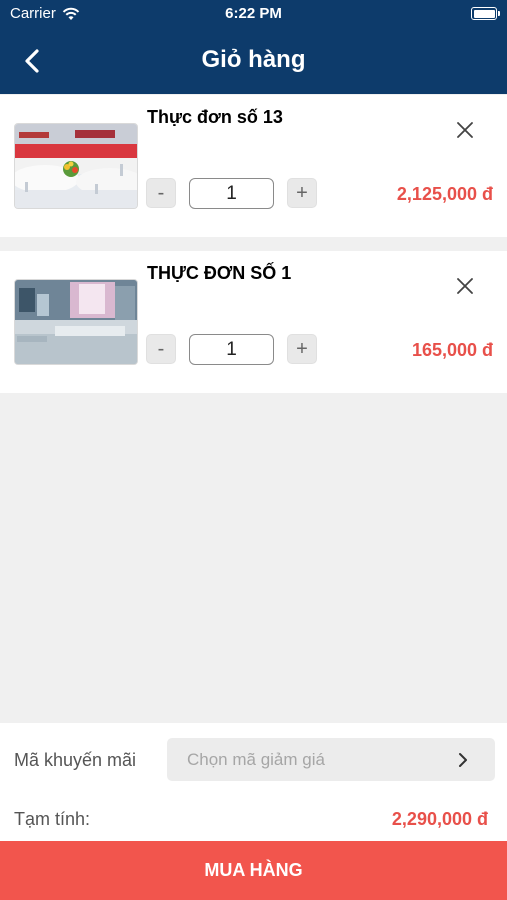 This screenshot has height=900, width=507. I want to click on app-header: Carrier 6:22 PM Giỏ hàng, so click(253, 47).